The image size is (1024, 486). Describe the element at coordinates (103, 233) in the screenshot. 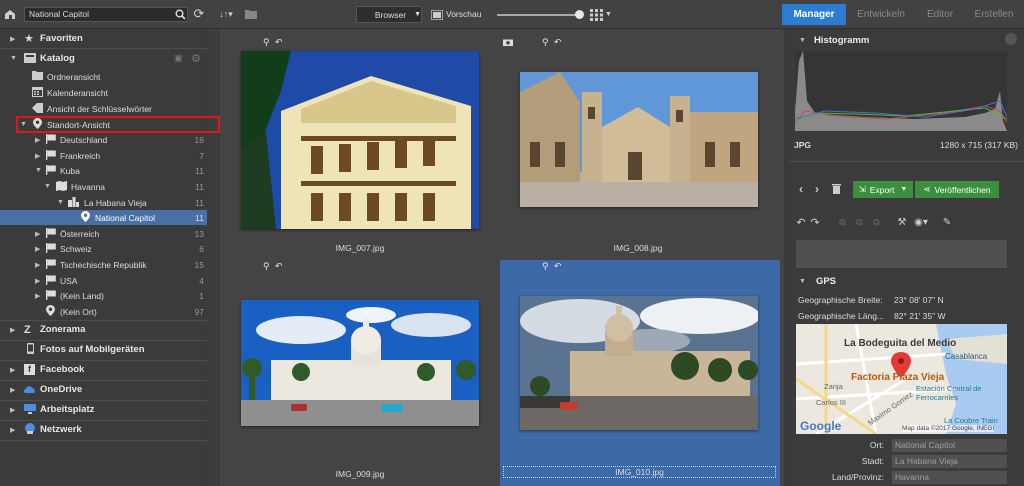

I see `sidebar-item-osterreich: ▶ Österreich 13` at that location.